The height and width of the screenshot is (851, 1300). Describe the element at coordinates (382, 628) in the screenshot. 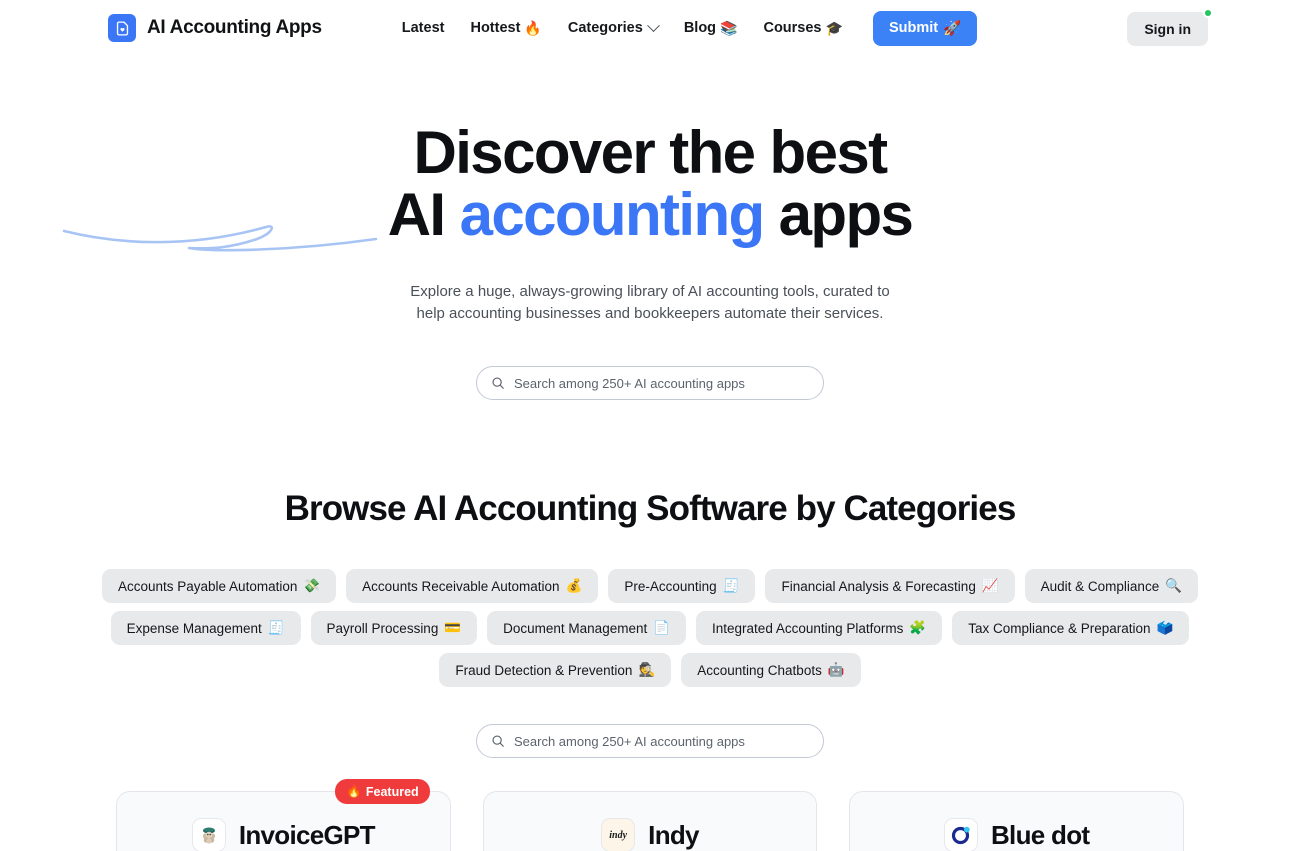

I see `tag-label: Payroll Processing` at that location.